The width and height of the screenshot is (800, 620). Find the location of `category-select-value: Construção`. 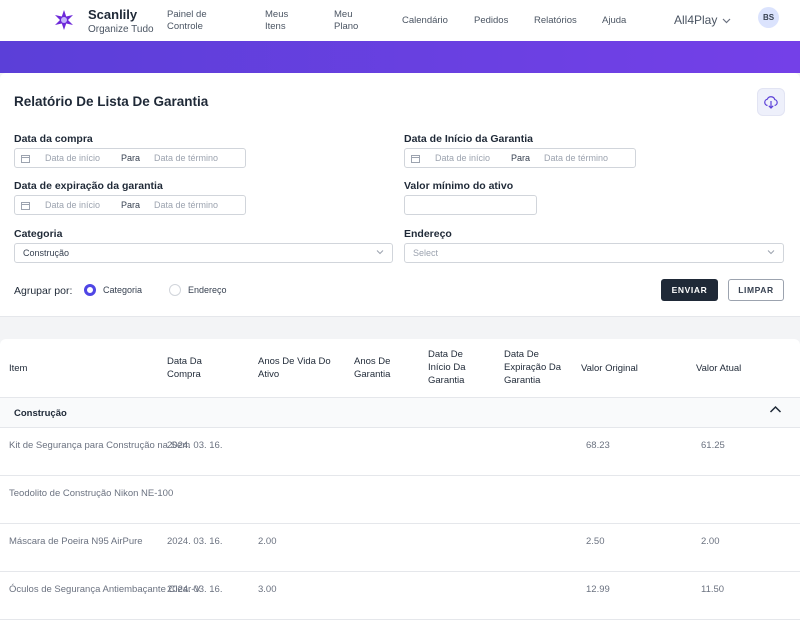

category-select-value: Construção is located at coordinates (46, 253).